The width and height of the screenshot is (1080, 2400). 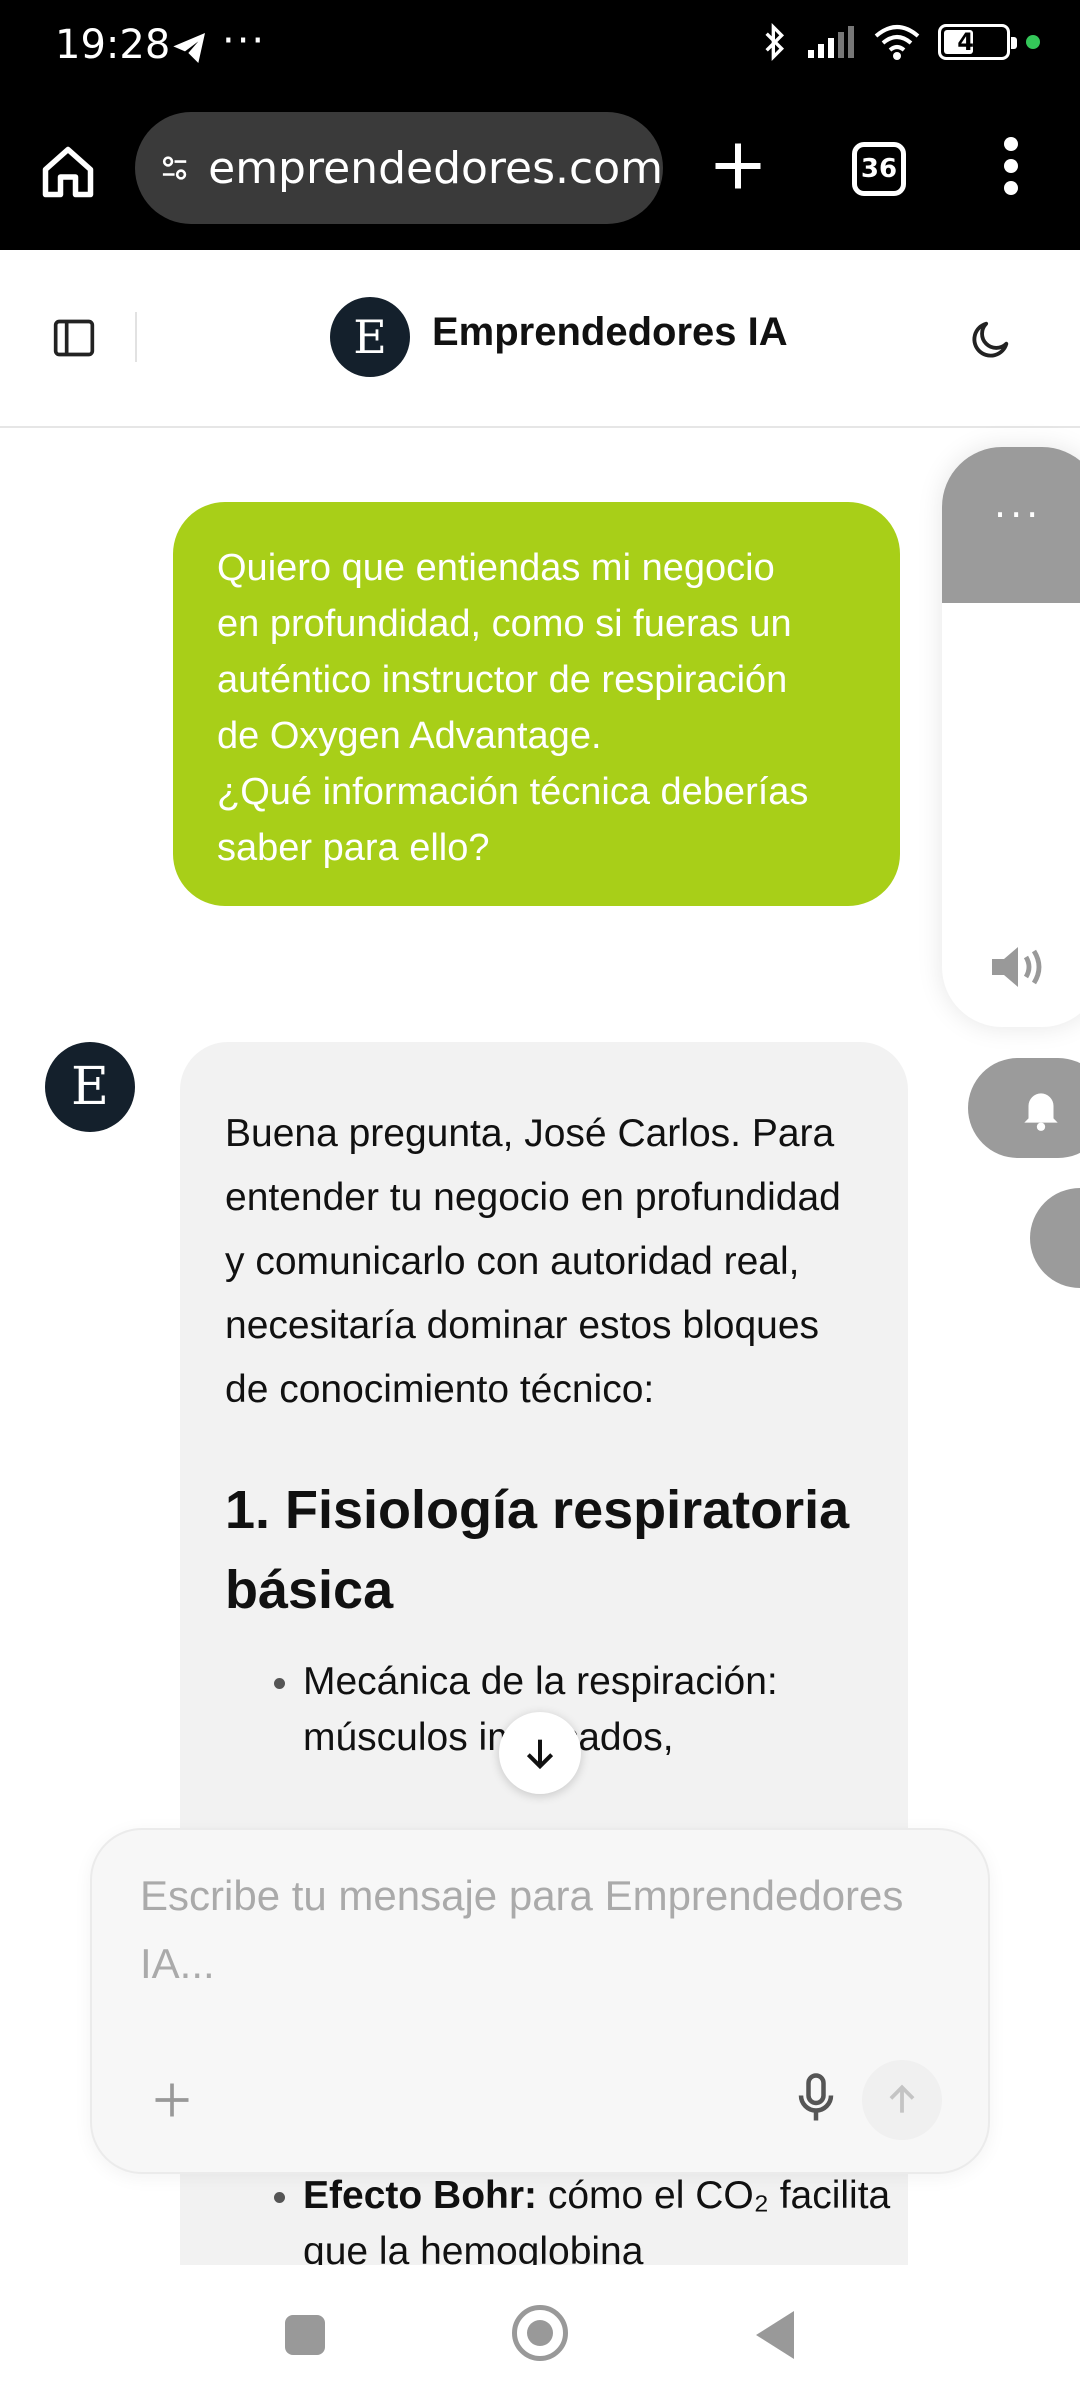 What do you see at coordinates (540, 50) in the screenshot?
I see `status-bar: 19:28 ··· 49` at bounding box center [540, 50].